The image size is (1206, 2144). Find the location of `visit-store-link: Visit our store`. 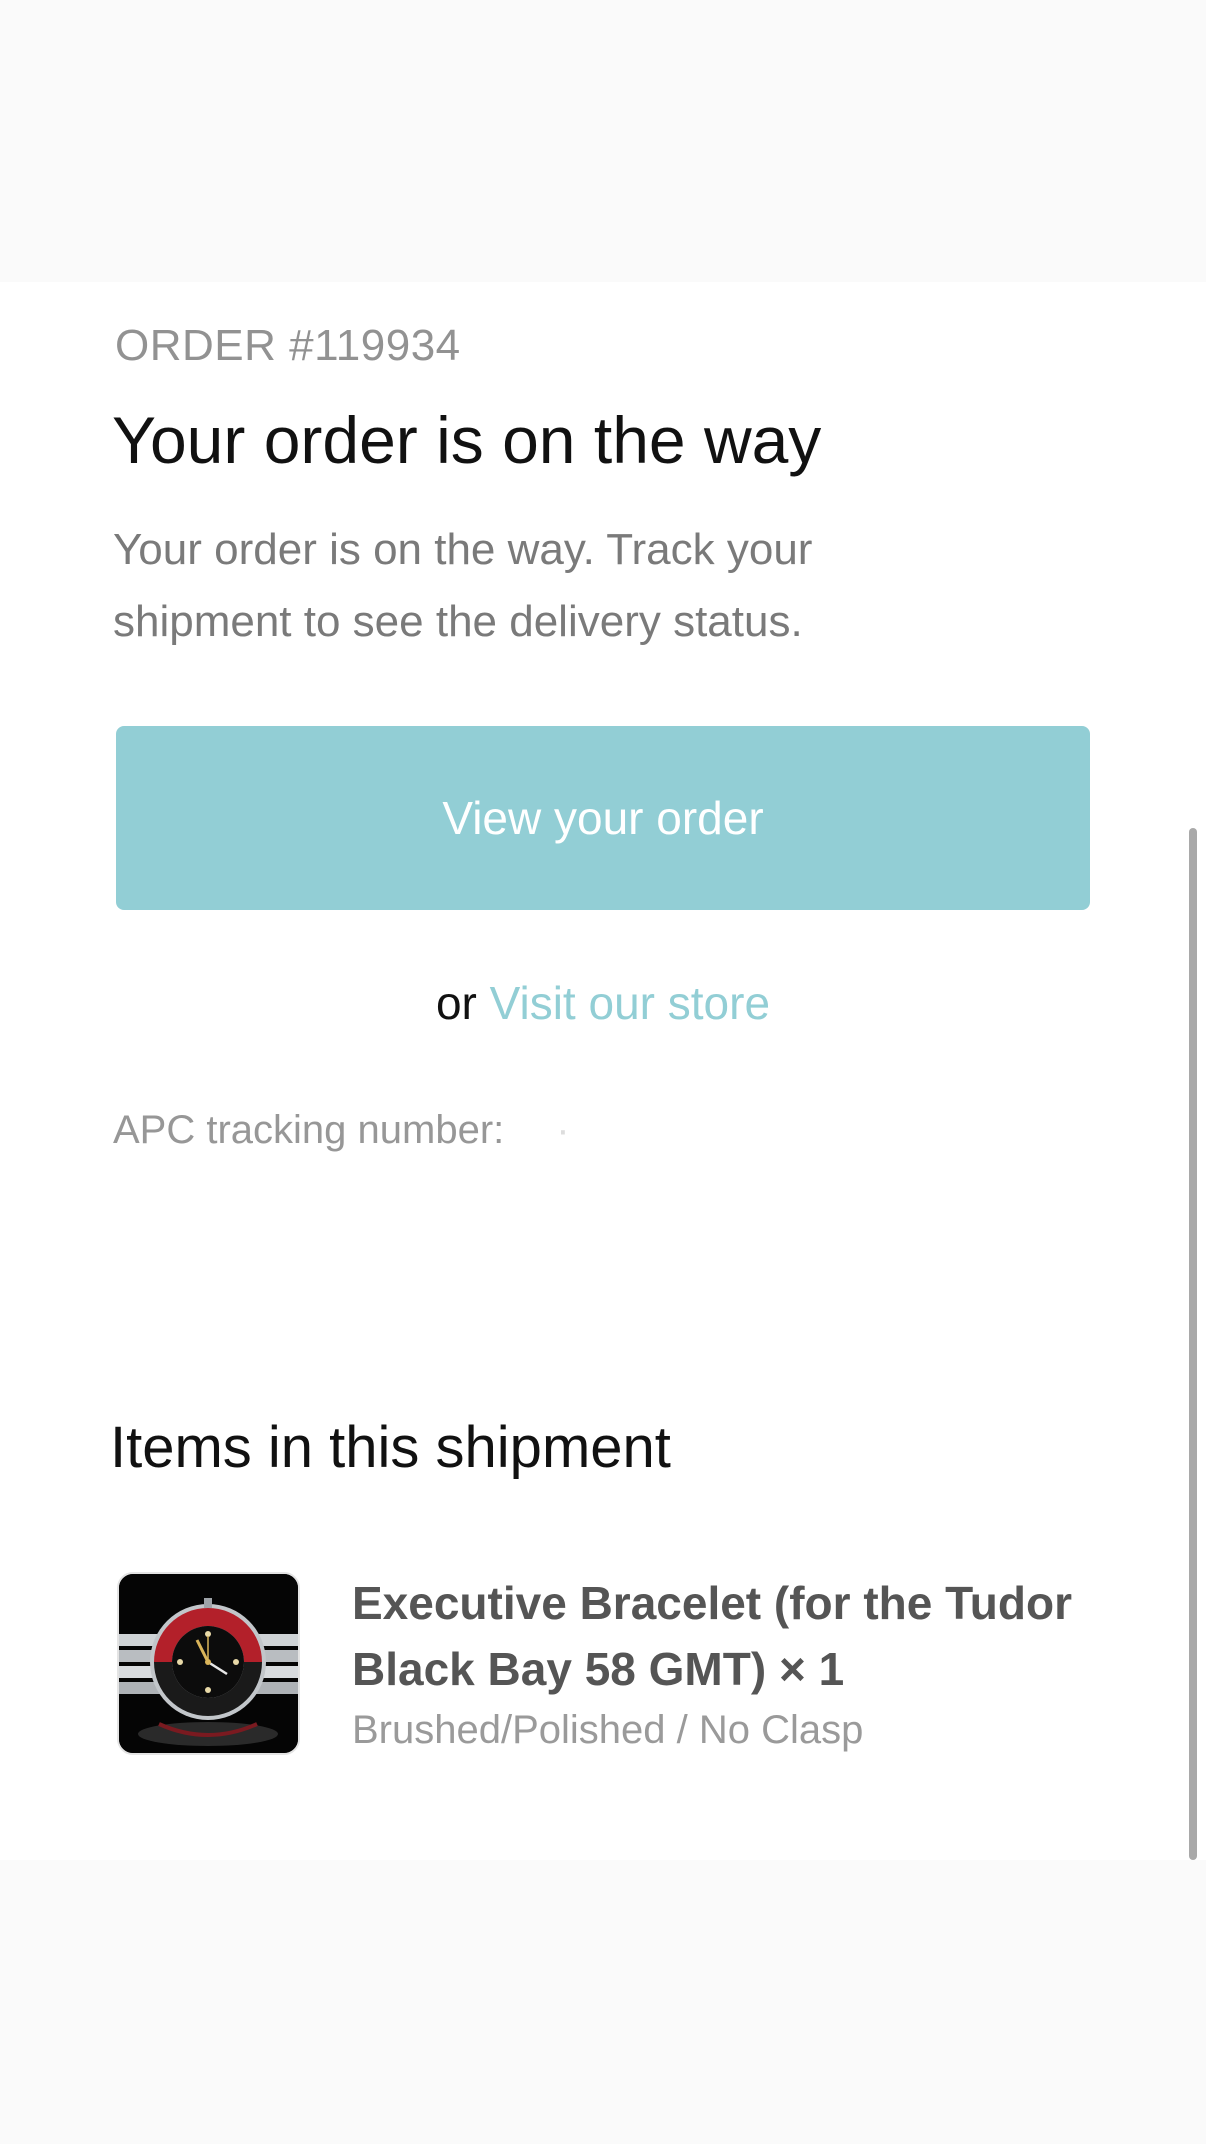

visit-store-link: Visit our store is located at coordinates (630, 1003).